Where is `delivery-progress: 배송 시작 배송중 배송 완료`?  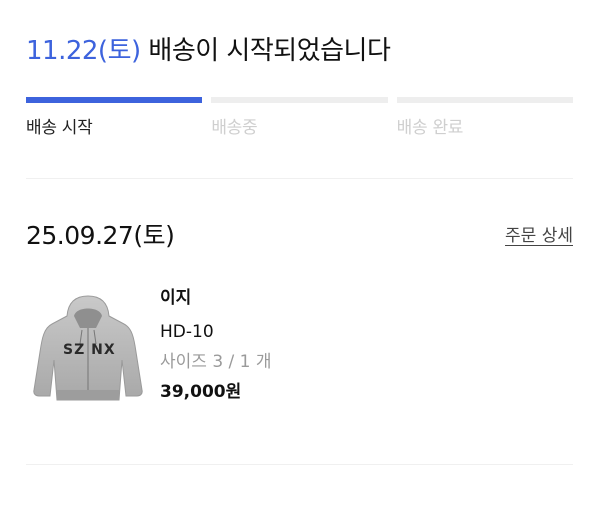
delivery-progress: 배송 시작 배송중 배송 완료 is located at coordinates (299, 118).